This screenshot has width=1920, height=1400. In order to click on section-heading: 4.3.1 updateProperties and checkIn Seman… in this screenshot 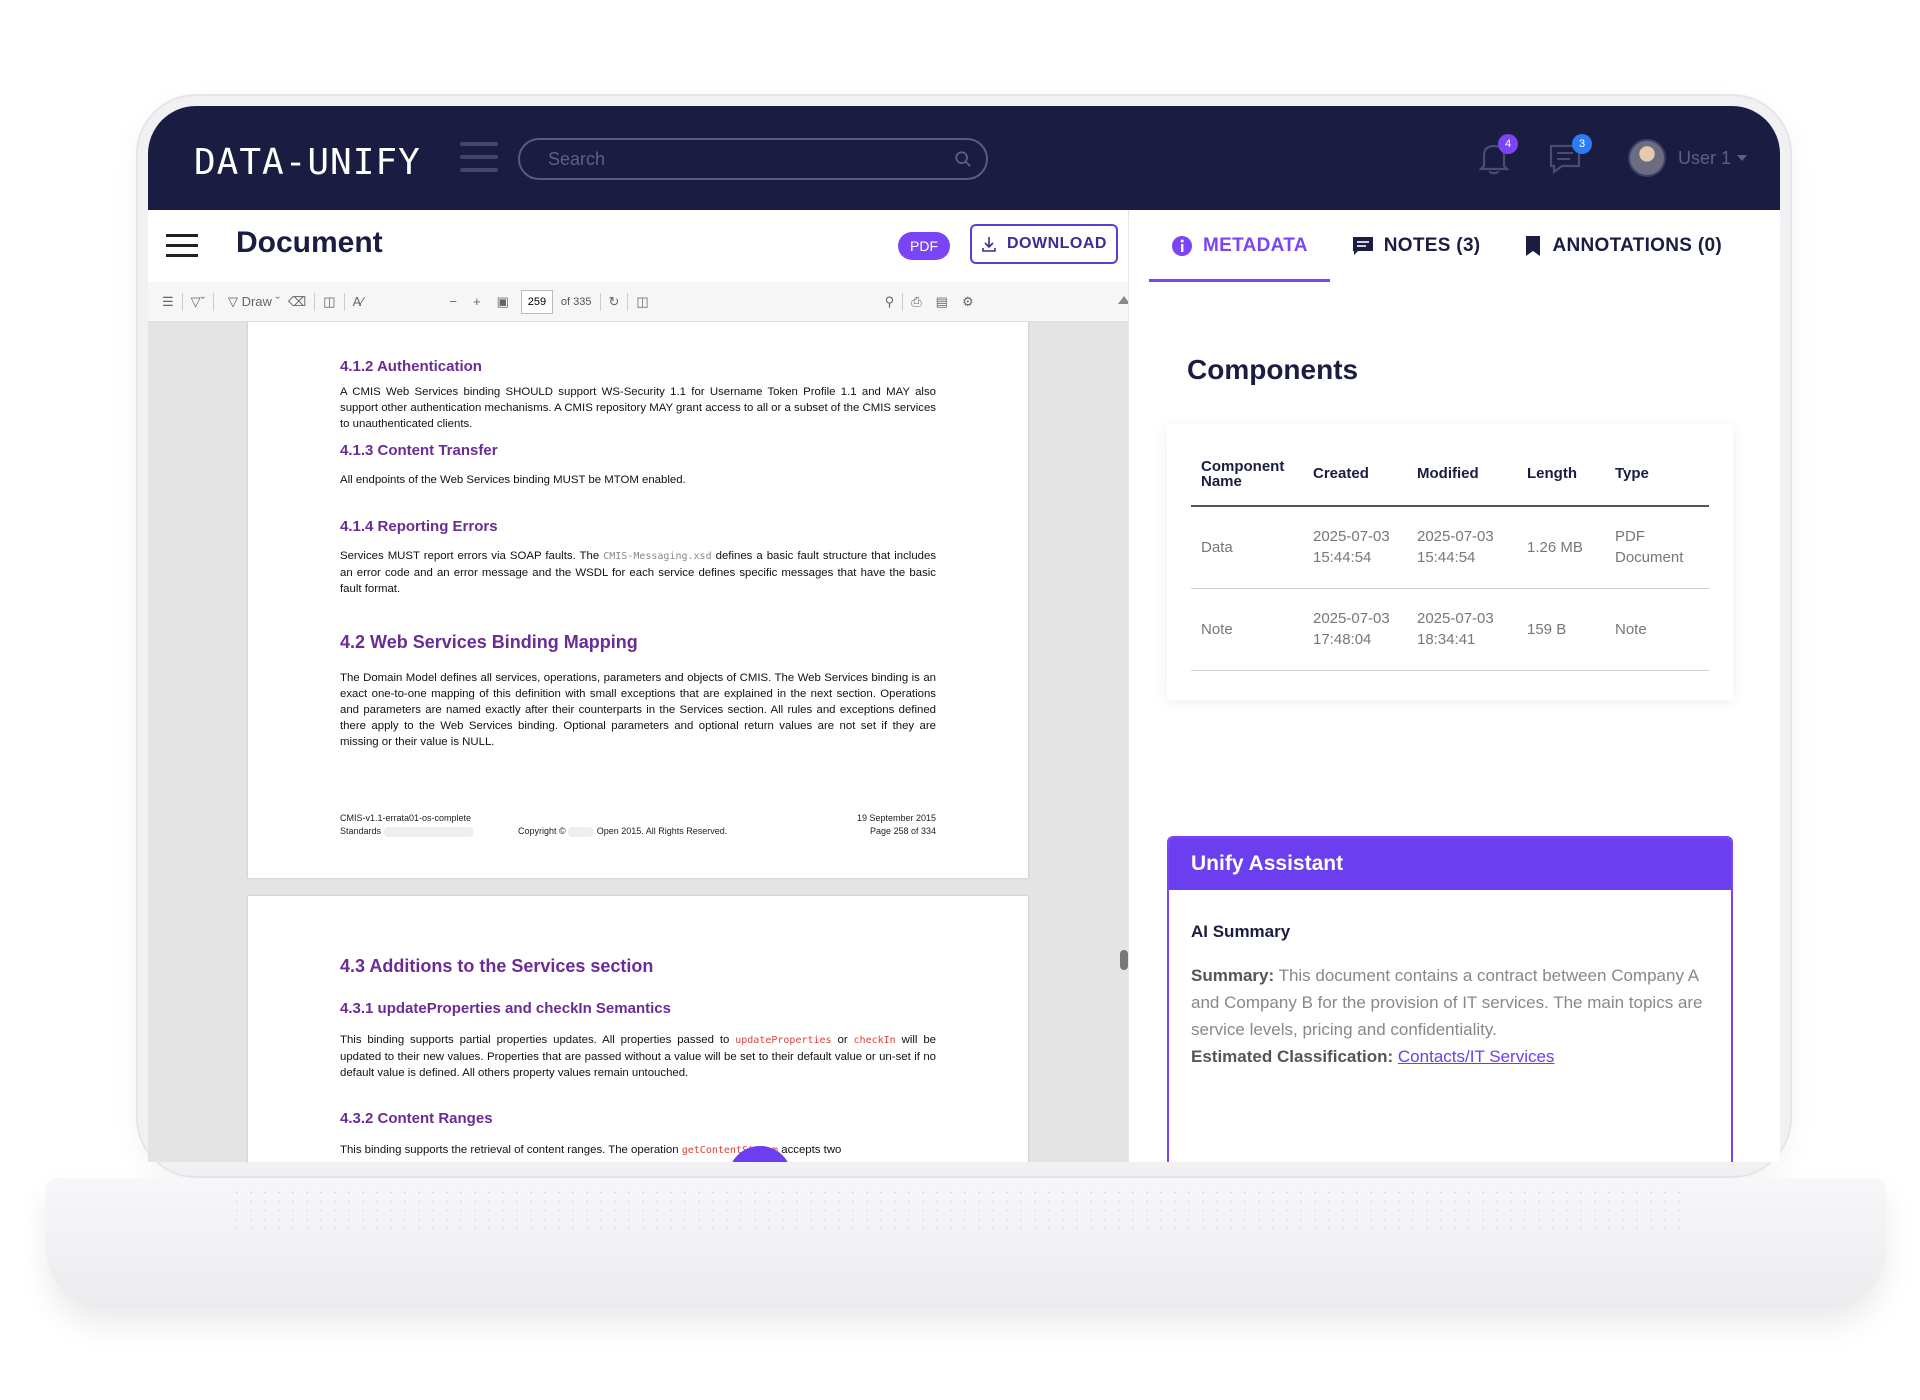, I will do `click(505, 1008)`.